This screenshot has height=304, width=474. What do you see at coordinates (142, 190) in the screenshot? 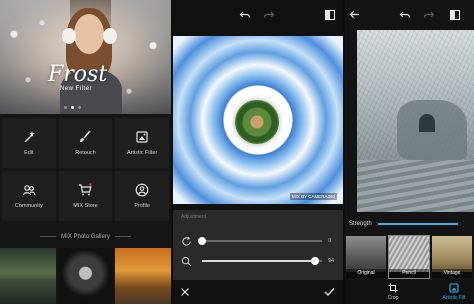
I see `profile-icon` at bounding box center [142, 190].